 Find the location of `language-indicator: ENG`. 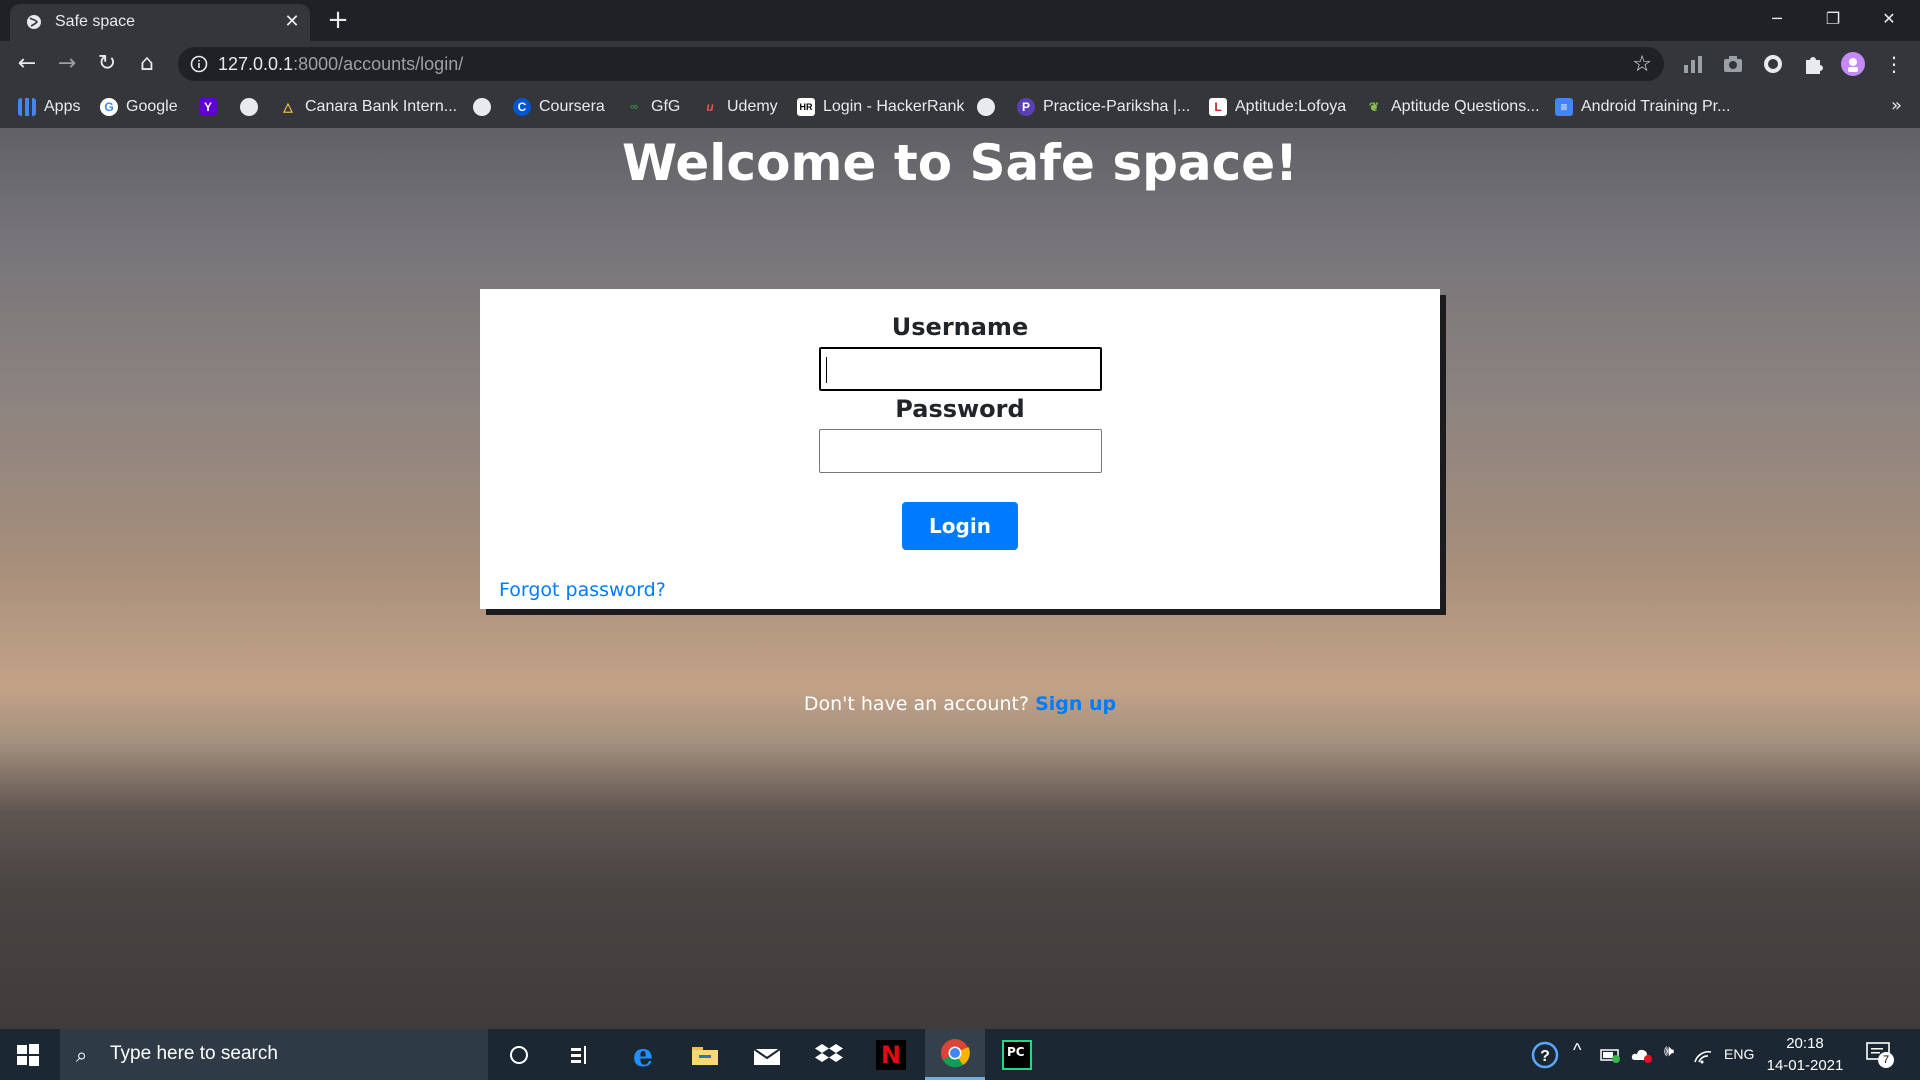

language-indicator: ENG is located at coordinates (1739, 1054).